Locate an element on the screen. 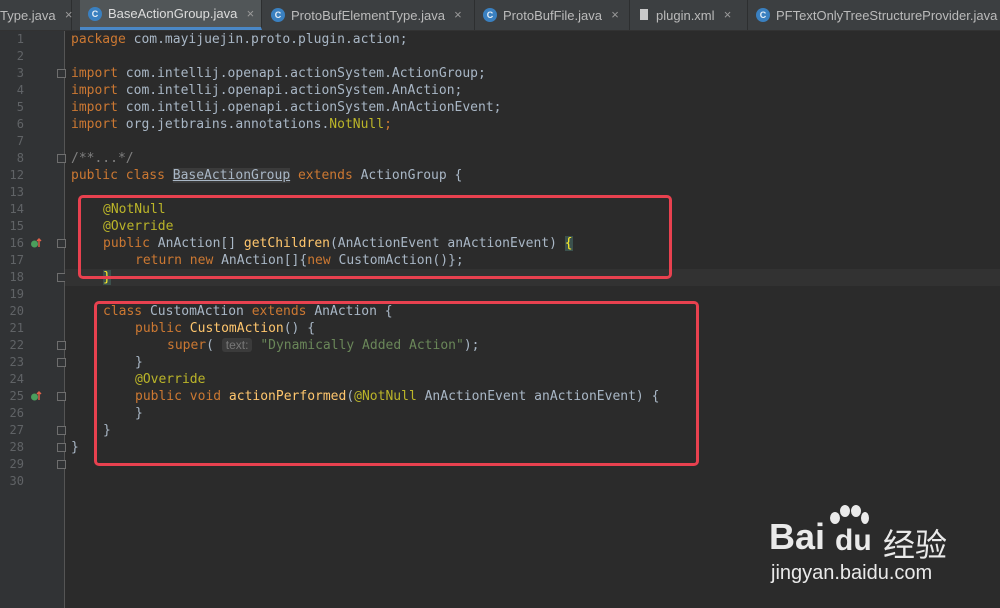  line-number: 8 is located at coordinates (20, 158).